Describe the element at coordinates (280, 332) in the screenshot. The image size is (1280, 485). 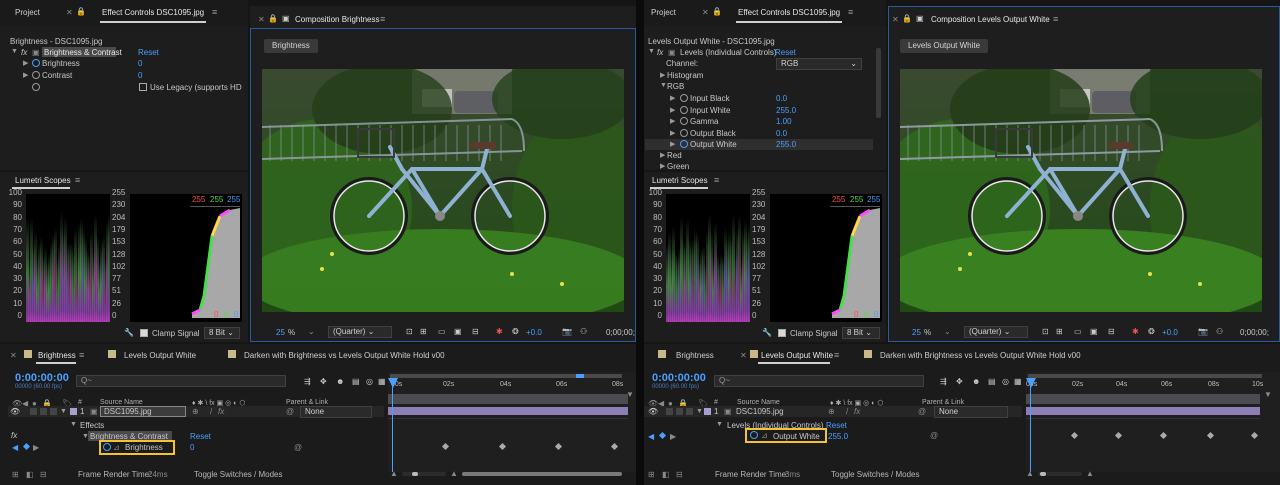
I see `zoom-value: 25` at that location.